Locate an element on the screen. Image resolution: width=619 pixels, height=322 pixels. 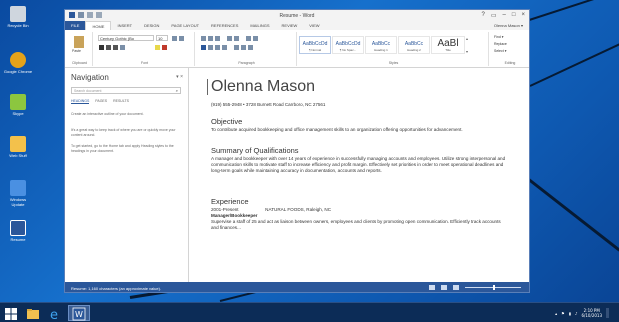
zoom-slider-thumb is located at coordinates (494, 287).